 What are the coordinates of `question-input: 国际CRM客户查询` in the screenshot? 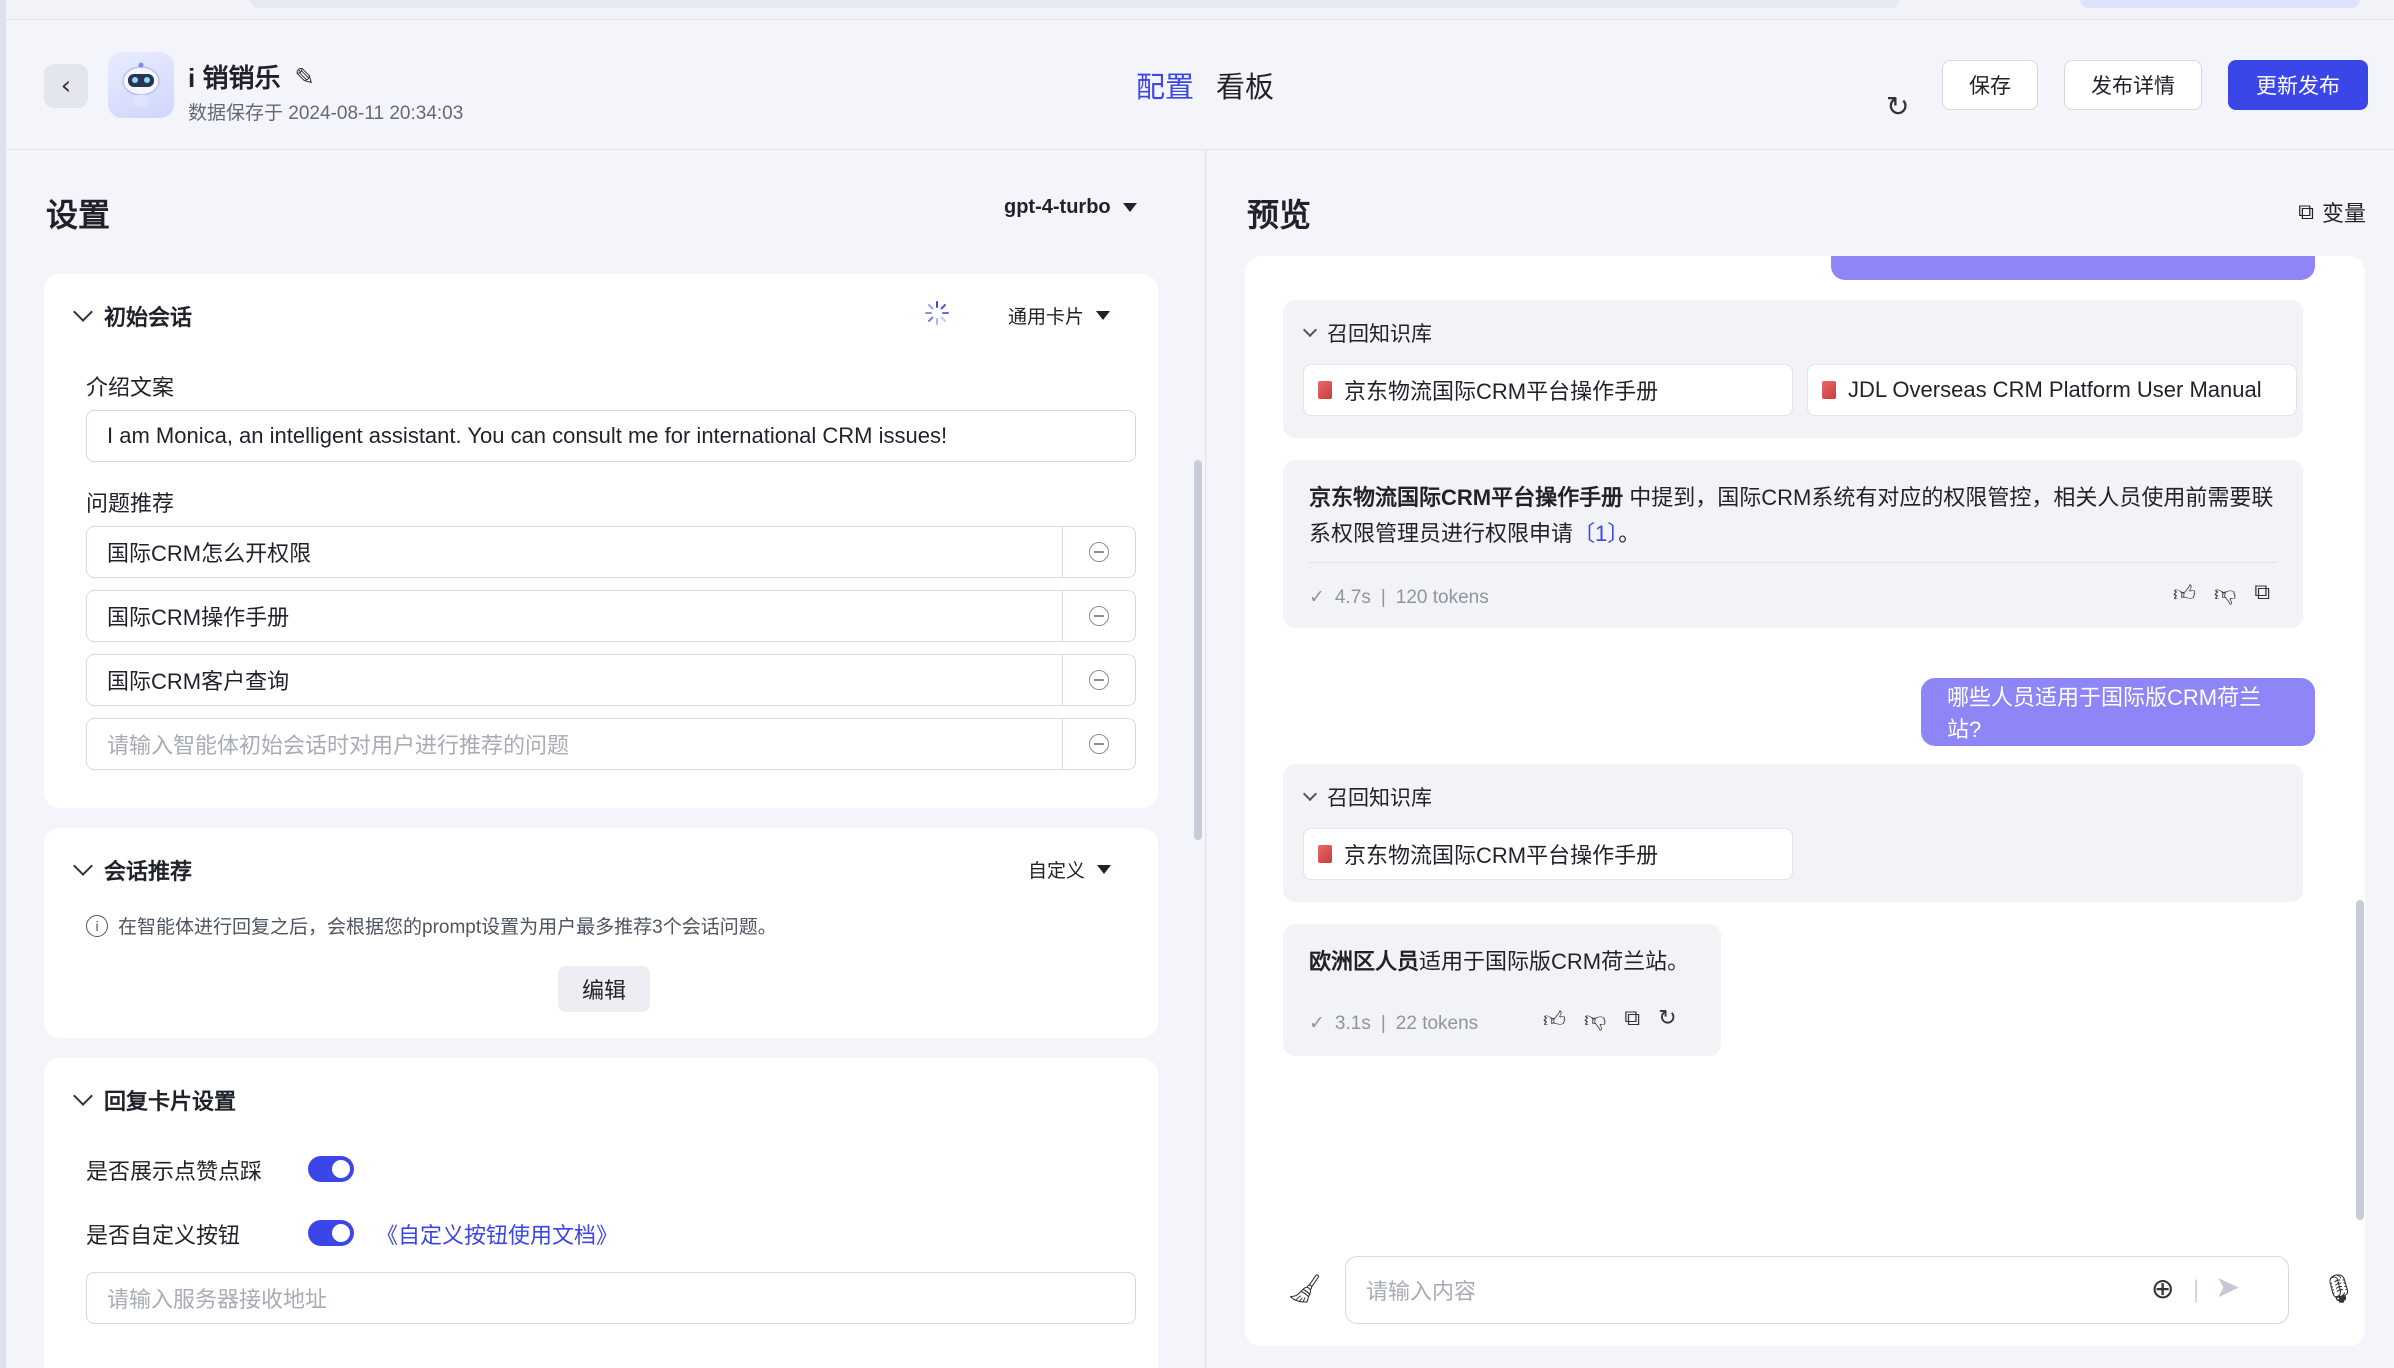 It's located at (575, 680).